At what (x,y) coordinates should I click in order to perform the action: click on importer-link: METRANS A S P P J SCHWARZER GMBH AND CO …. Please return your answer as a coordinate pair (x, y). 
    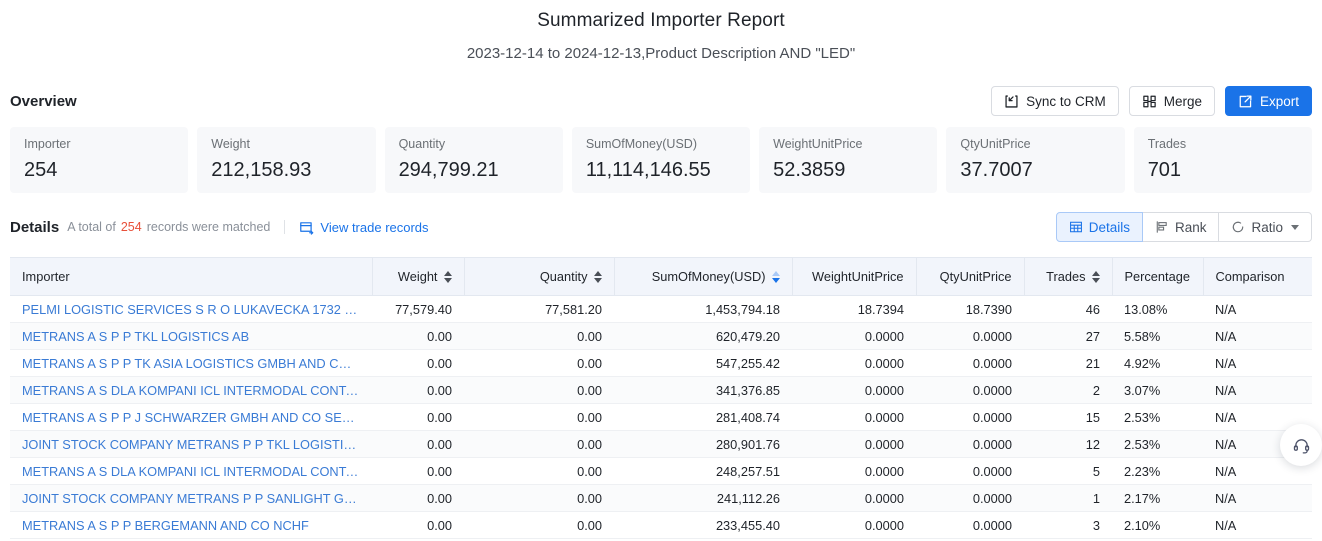
    Looking at the image, I should click on (191, 417).